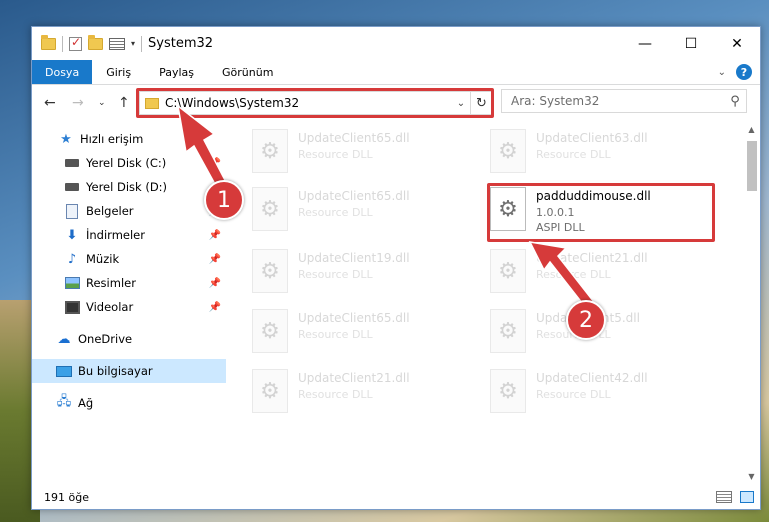  Describe the element at coordinates (118, 72) in the screenshot. I see `tab-home: Giriş` at that location.